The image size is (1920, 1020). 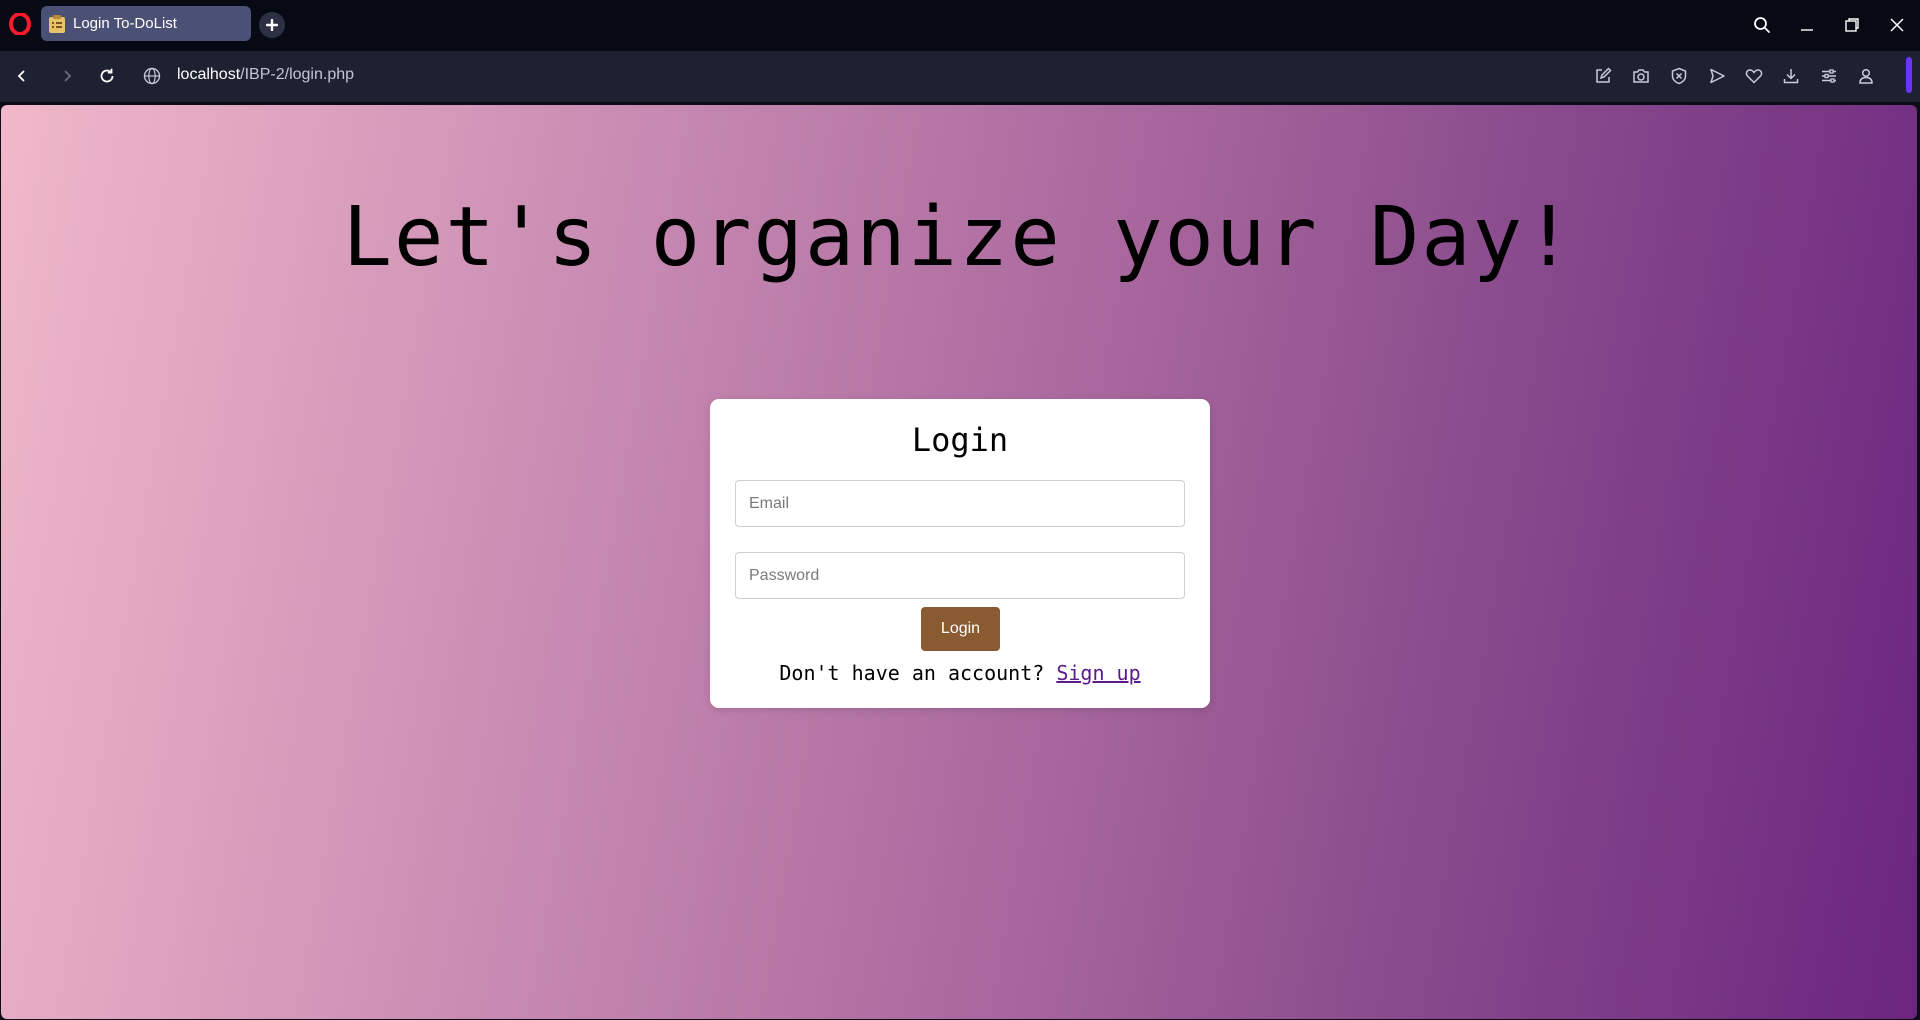 I want to click on send-icon, so click(x=1717, y=76).